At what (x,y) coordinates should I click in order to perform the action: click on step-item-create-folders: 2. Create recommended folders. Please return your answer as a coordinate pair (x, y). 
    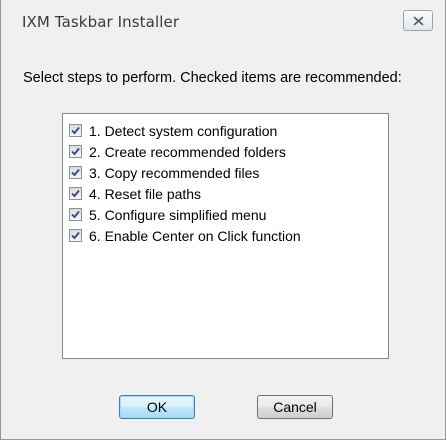
    Looking at the image, I should click on (185, 151).